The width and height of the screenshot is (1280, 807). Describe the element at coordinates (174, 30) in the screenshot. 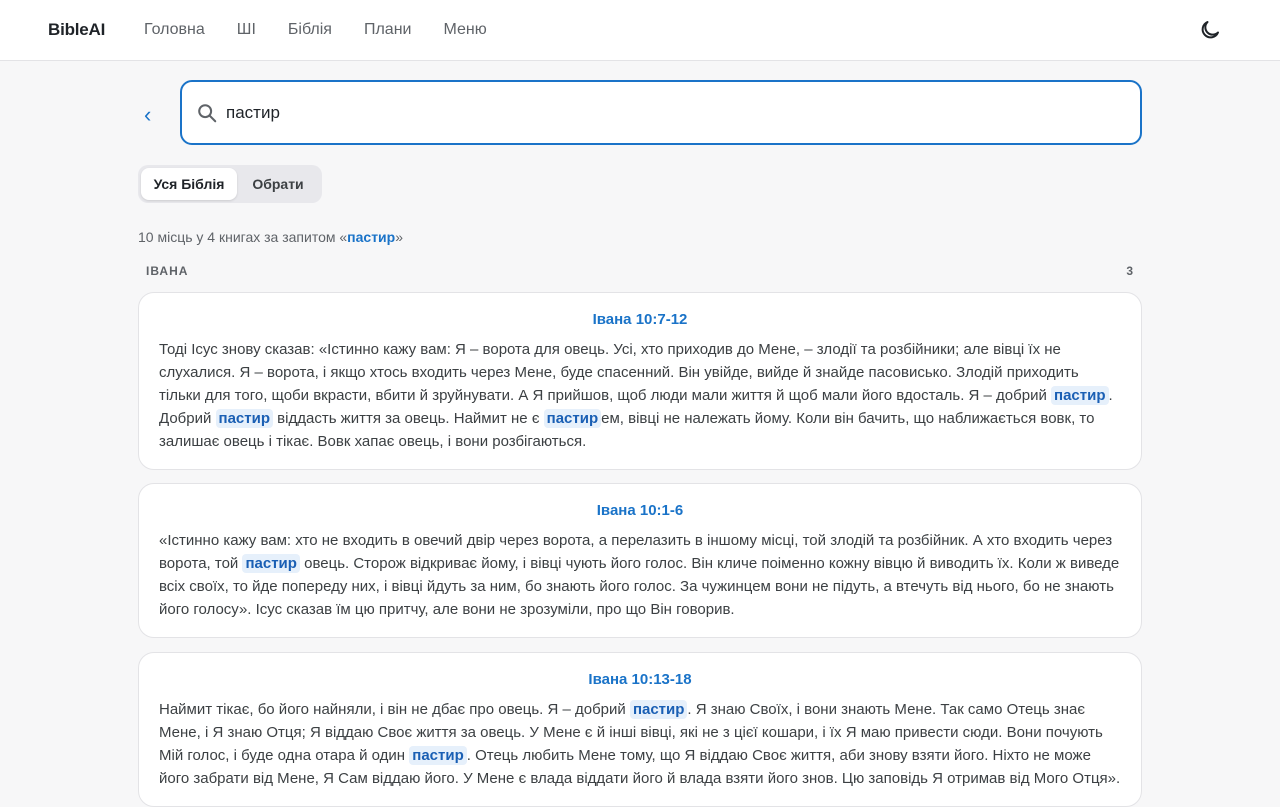

I see `nav-item-home: Головна` at that location.